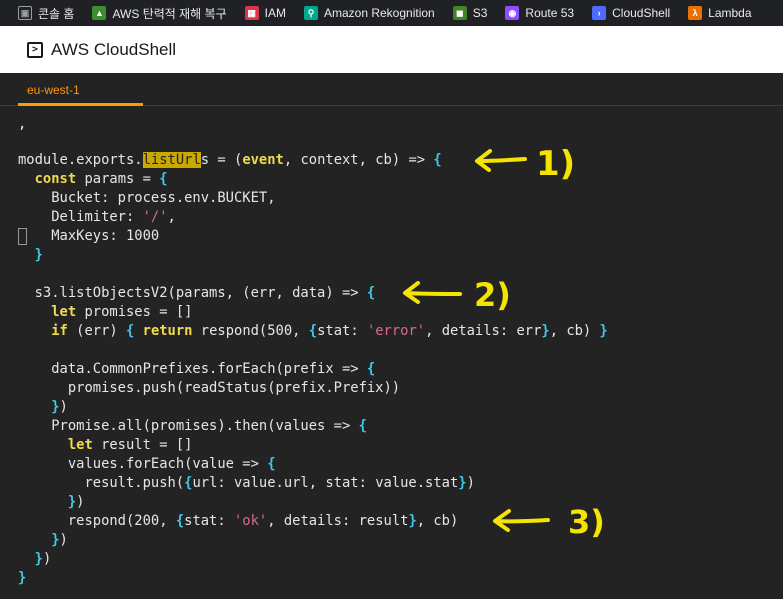 The height and width of the screenshot is (599, 783). I want to click on bookmark-rekognition: ⚲ Amazon Rekognition, so click(369, 13).